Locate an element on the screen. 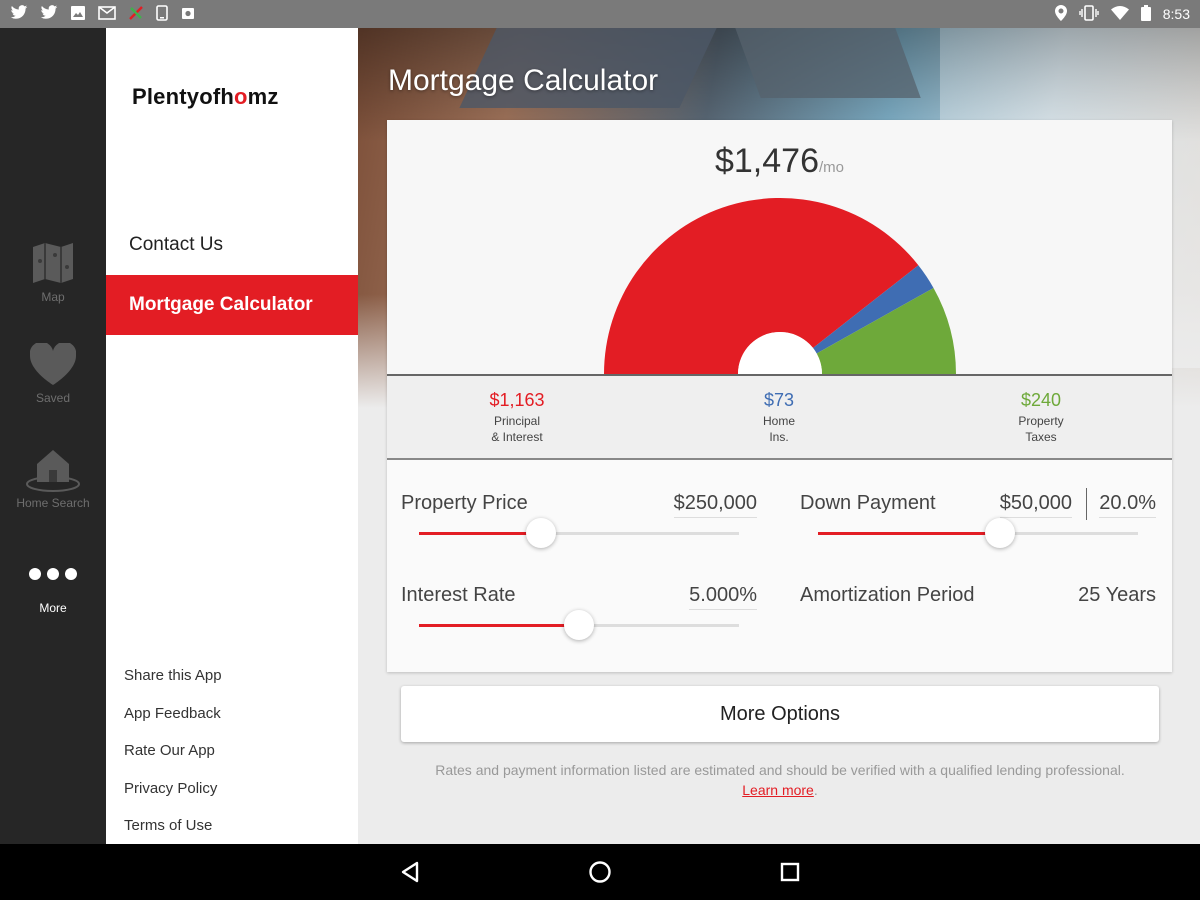 The image size is (1200, 900). down-payment-slider is located at coordinates (978, 533).